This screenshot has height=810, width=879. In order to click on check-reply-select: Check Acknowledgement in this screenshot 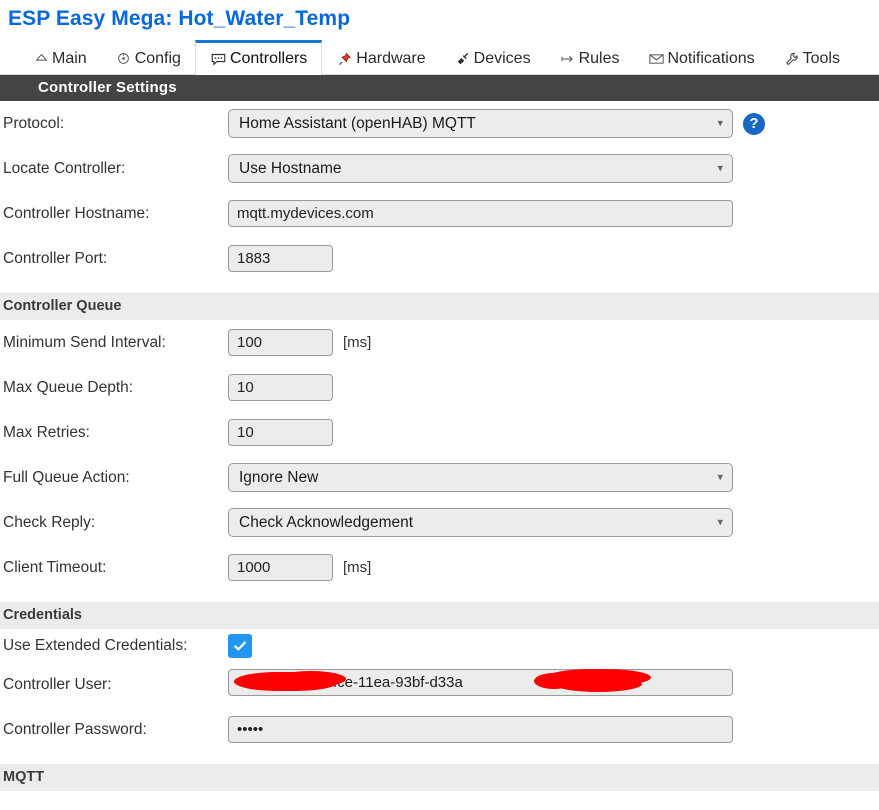, I will do `click(480, 522)`.